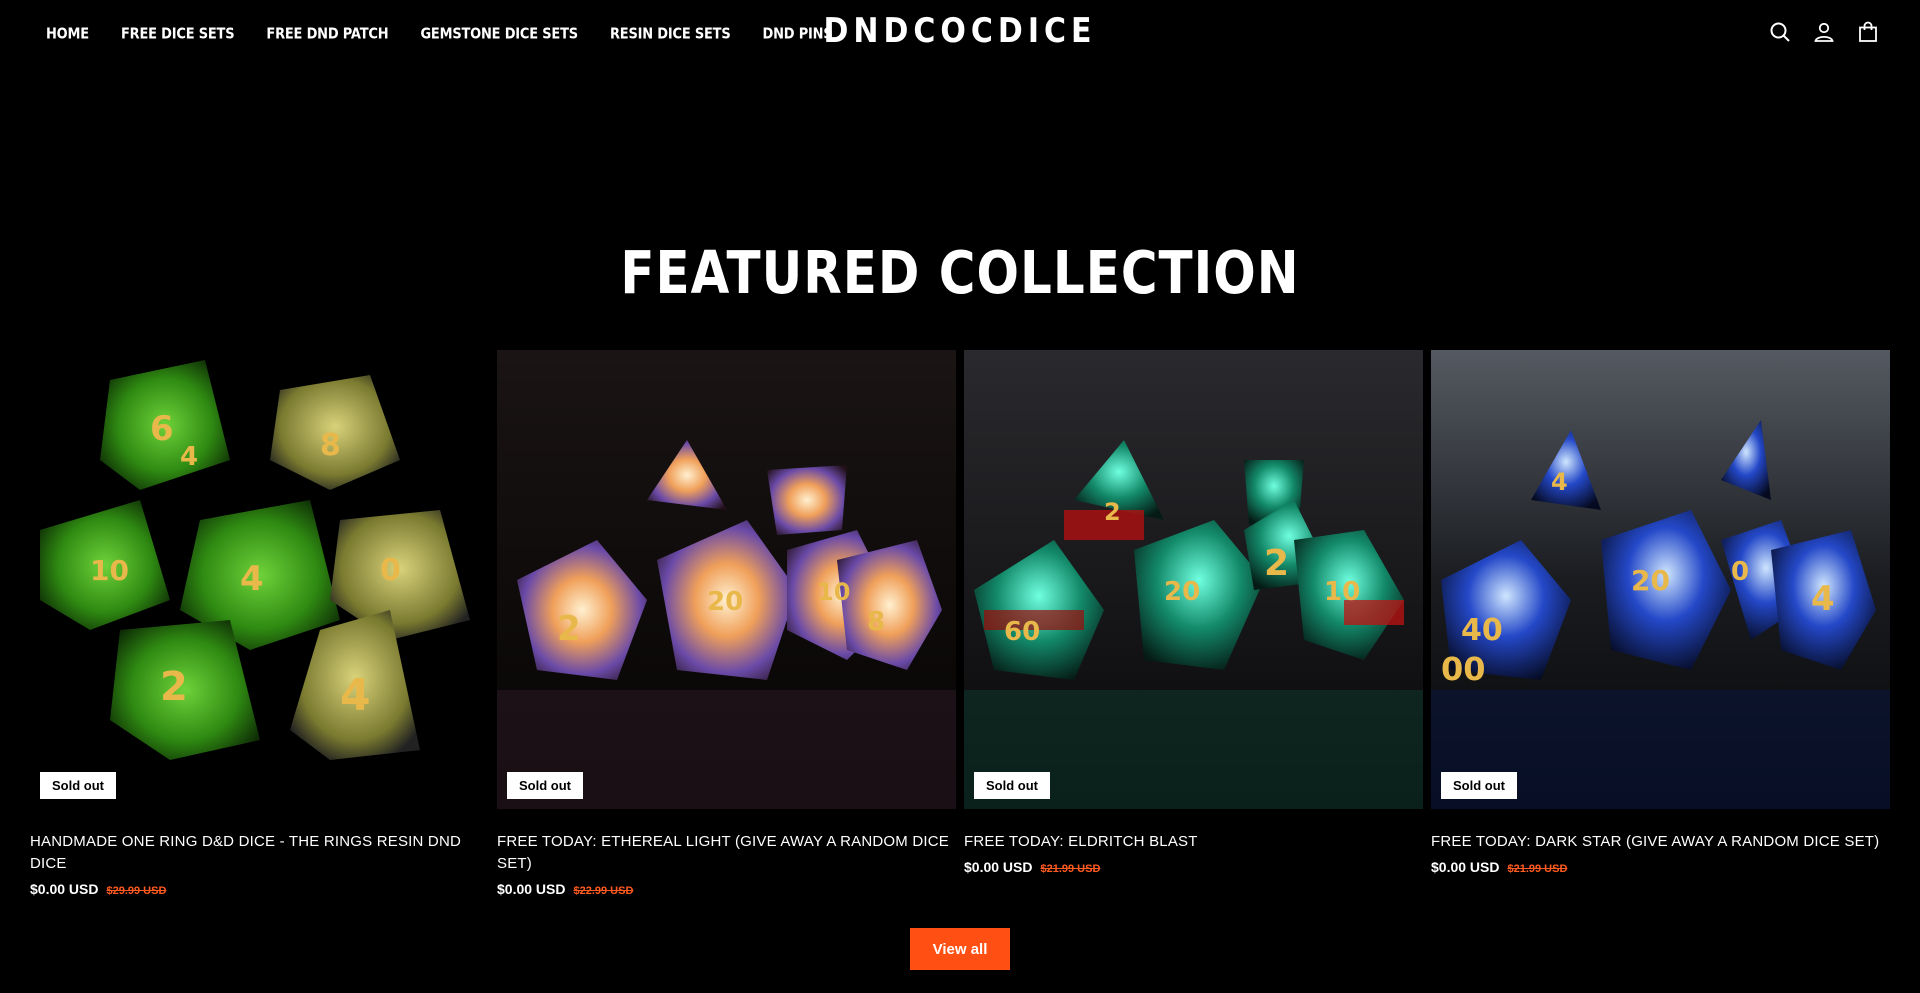 The width and height of the screenshot is (1920, 993). I want to click on price-row: $0.00 USD $22.99 USD, so click(726, 889).